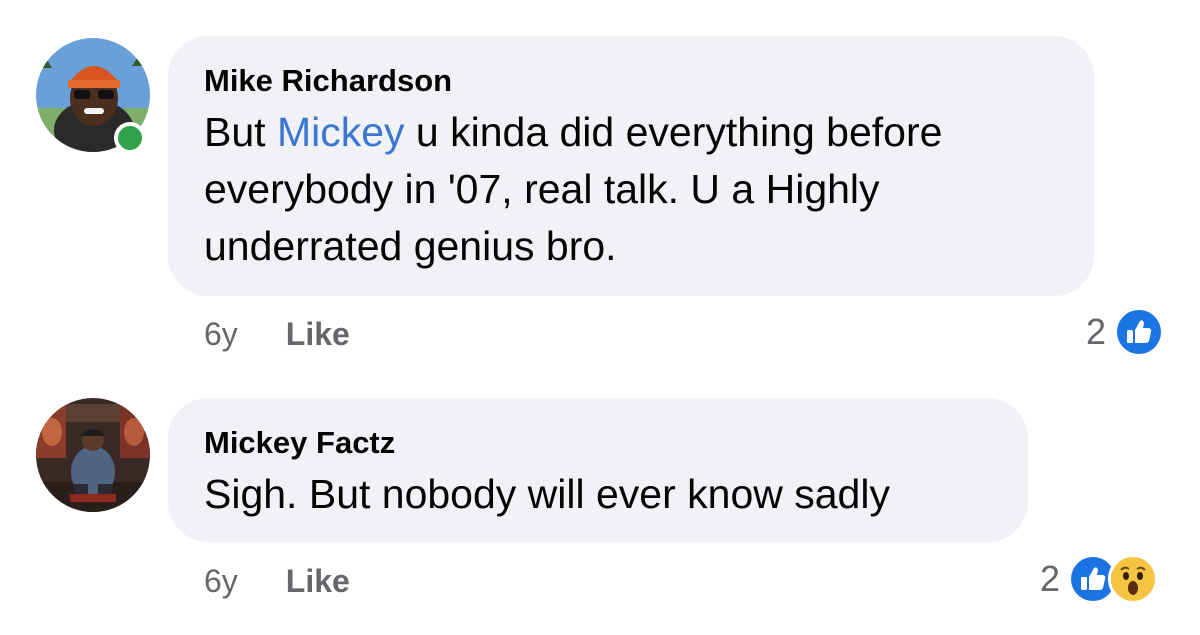 The height and width of the screenshot is (635, 1200). What do you see at coordinates (130, 138) in the screenshot?
I see `online-status-indicator` at bounding box center [130, 138].